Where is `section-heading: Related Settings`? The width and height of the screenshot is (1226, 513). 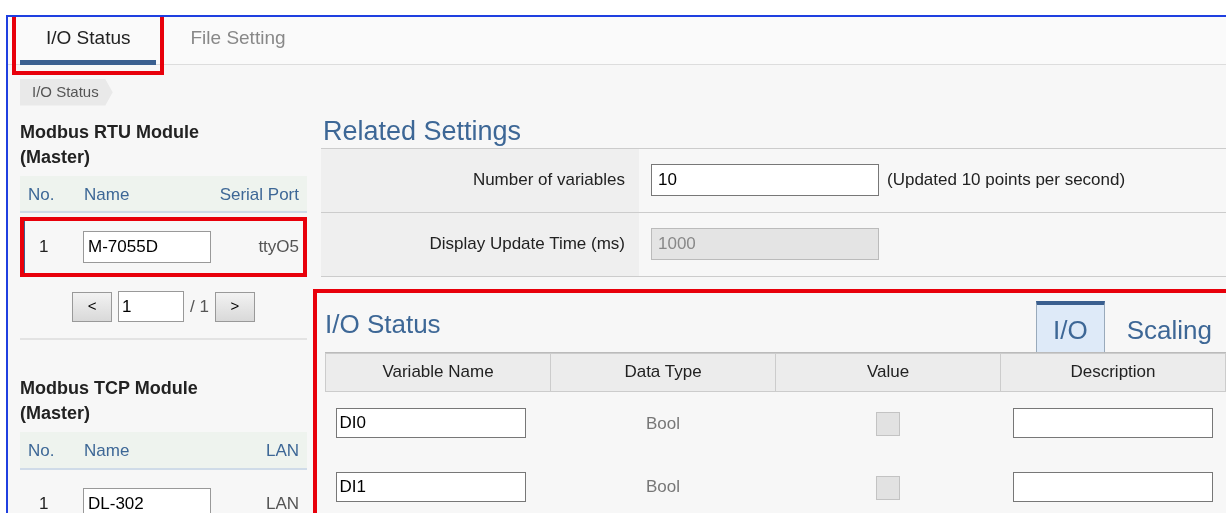 section-heading: Related Settings is located at coordinates (423, 131).